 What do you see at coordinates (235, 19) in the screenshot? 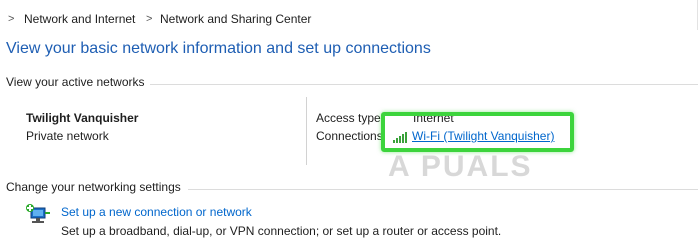
I see `breadcrumb-item-network-and-sharing-center: Network and Sharing Center` at bounding box center [235, 19].